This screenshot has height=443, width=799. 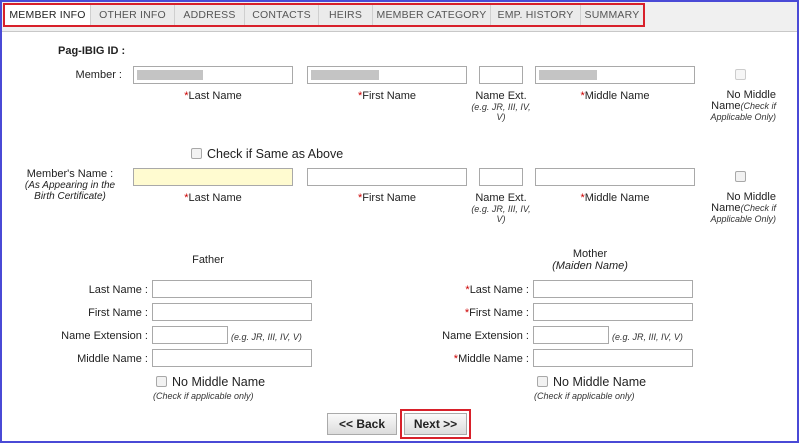 I want to click on father-no-middle-label: No Middle Name, so click(x=219, y=382).